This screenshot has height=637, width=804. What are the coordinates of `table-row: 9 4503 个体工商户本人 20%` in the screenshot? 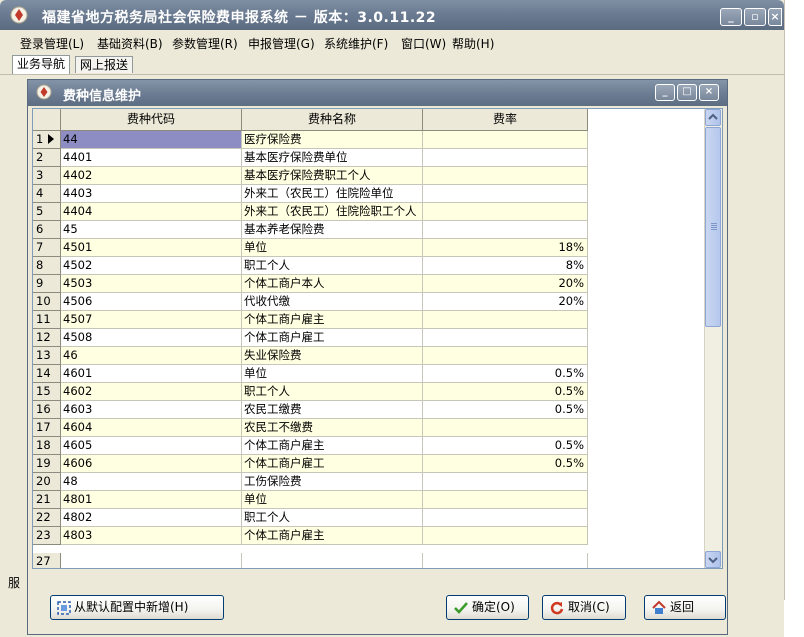 It's located at (310, 284).